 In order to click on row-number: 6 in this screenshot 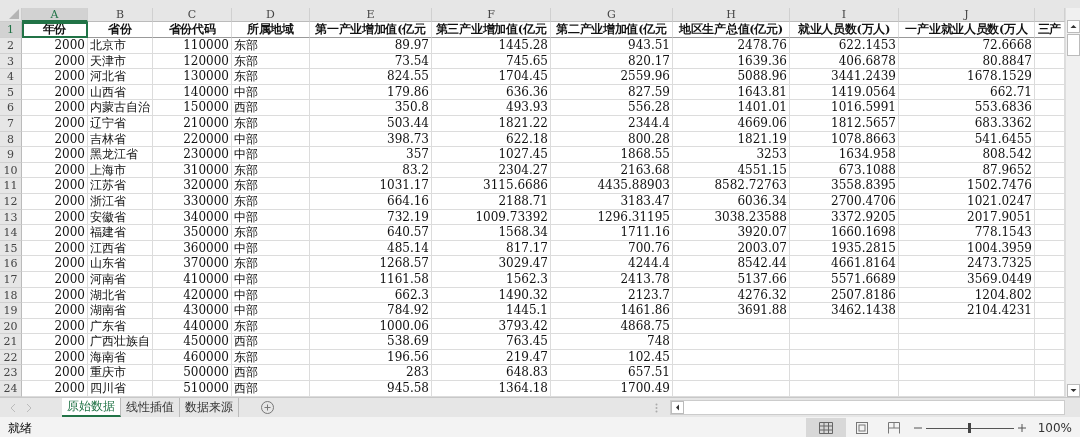, I will do `click(11, 108)`.